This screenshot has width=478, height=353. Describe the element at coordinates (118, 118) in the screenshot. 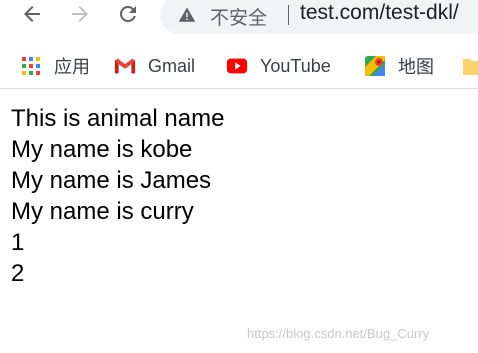

I see `content-line: This is animal name` at that location.